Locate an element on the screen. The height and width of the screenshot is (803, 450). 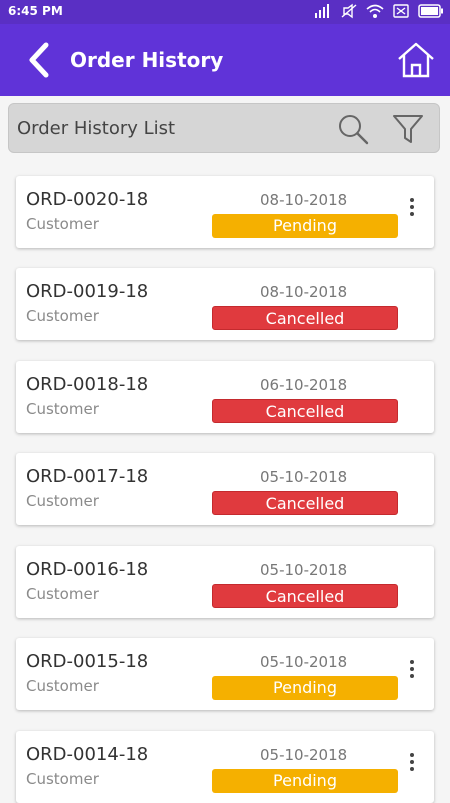
app-bar: Order History is located at coordinates (225, 60).